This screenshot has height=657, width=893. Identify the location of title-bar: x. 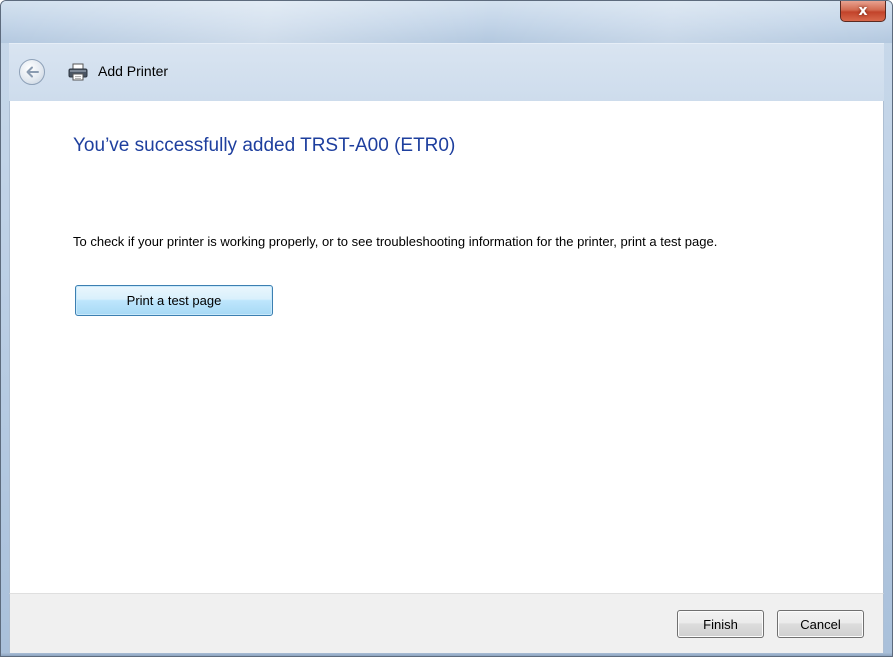
(446, 22).